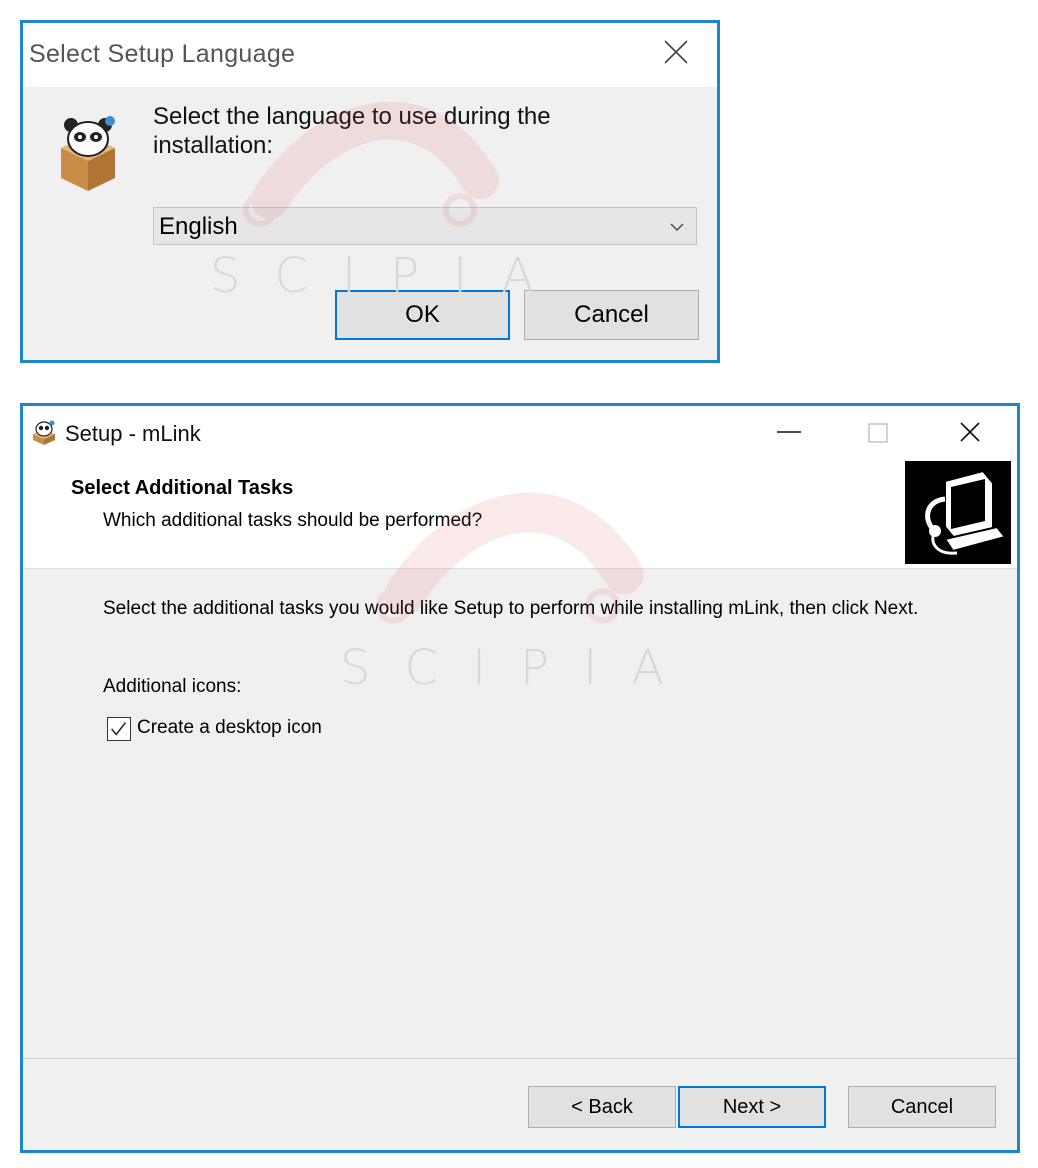  Describe the element at coordinates (958, 512) in the screenshot. I see `computer-install-icon` at that location.